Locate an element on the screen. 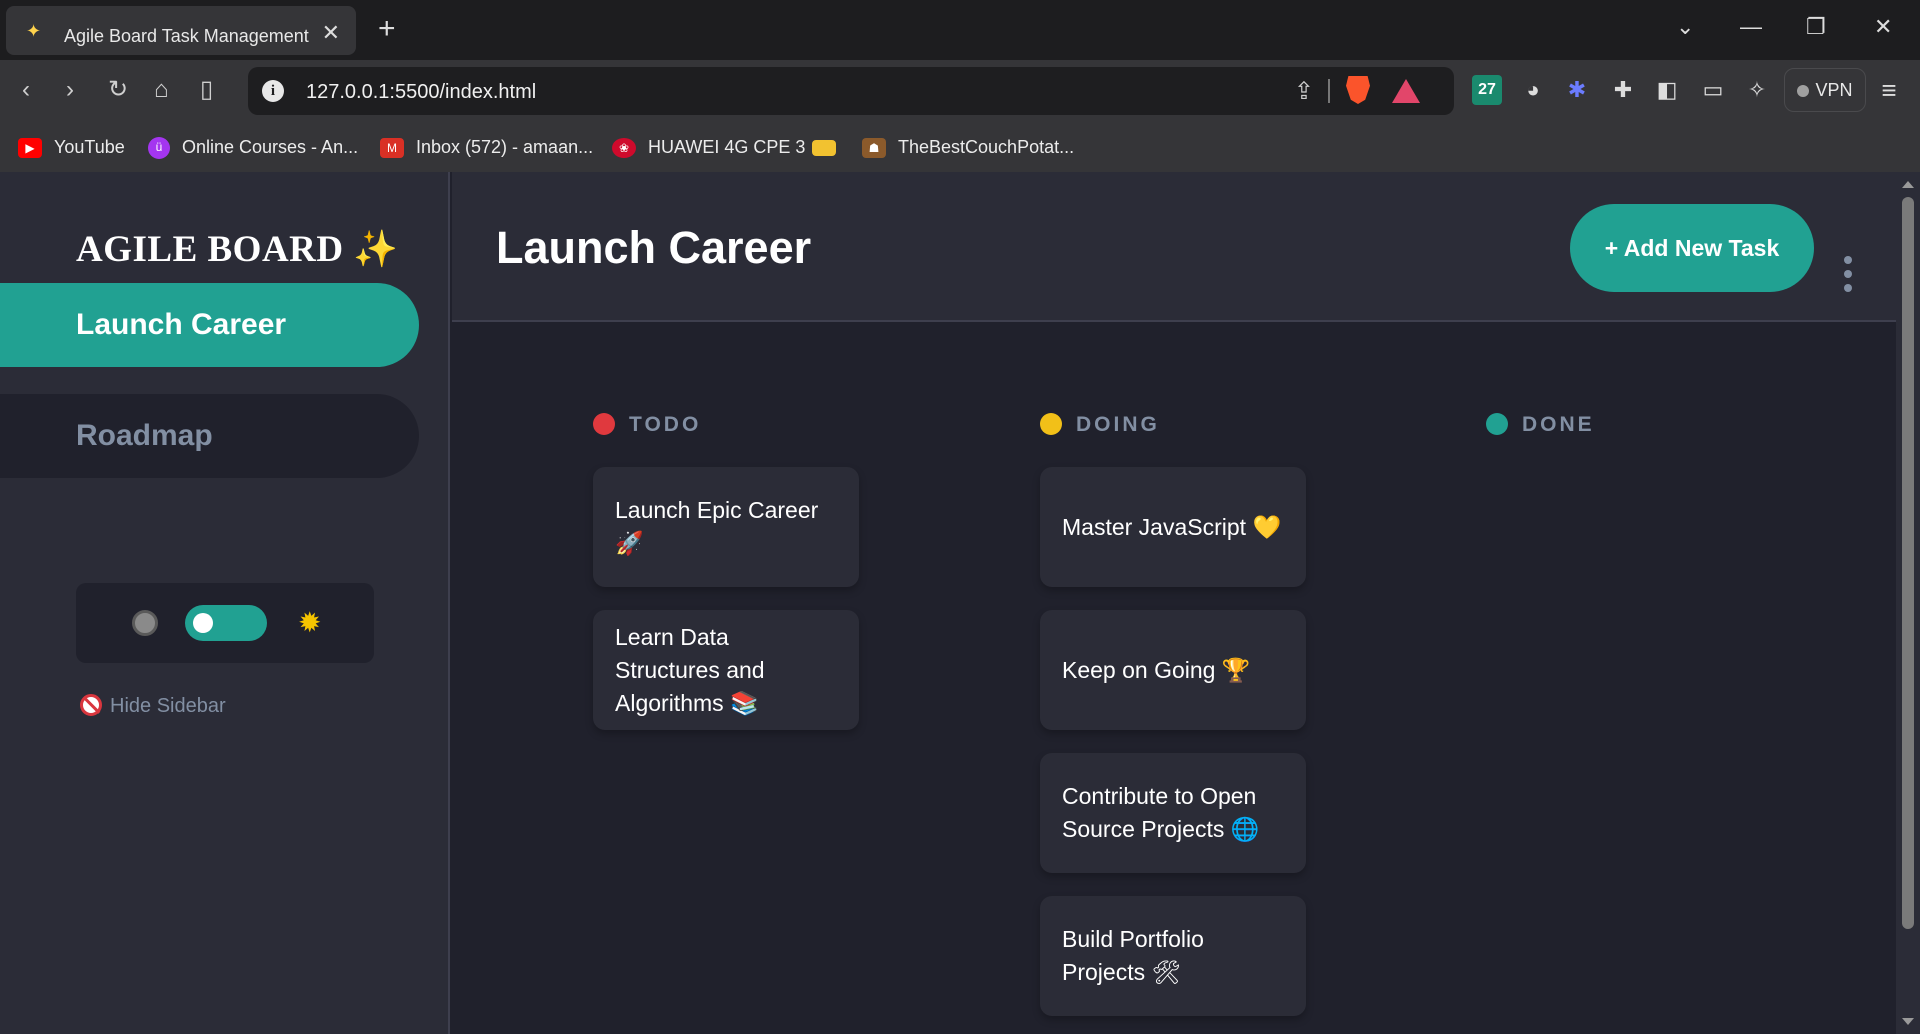  task-card: Master JavaScript 💛 is located at coordinates (1173, 527).